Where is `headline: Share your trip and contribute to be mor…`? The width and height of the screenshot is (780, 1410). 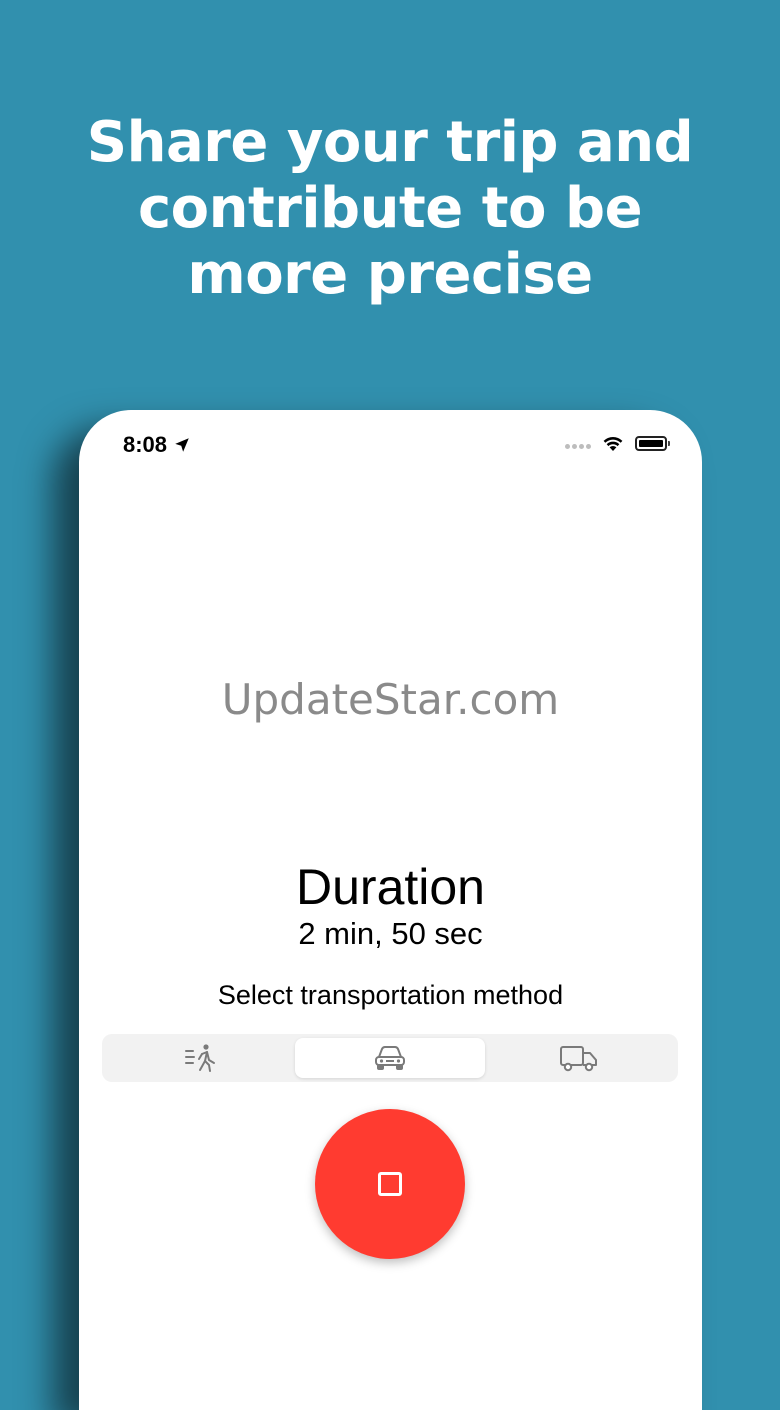 headline: Share your trip and contribute to be mor… is located at coordinates (390, 209).